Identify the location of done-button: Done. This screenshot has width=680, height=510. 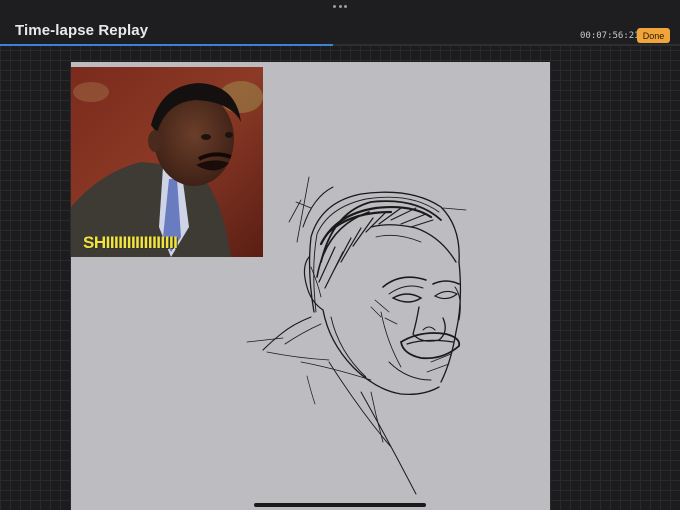
(653, 35).